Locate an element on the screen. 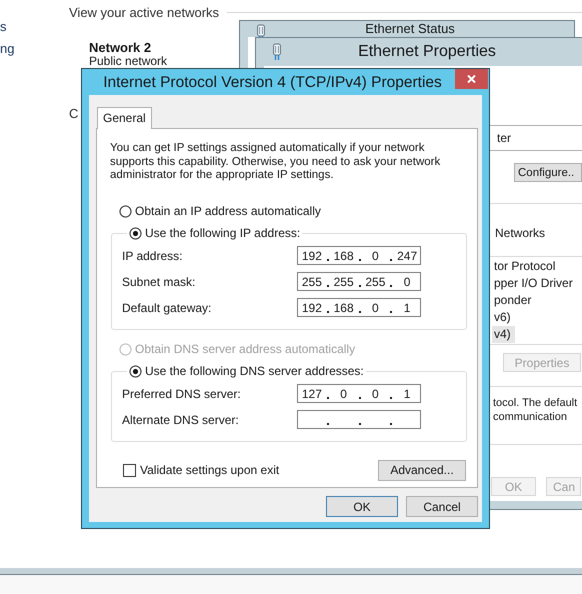 The image size is (582, 594). close-icon is located at coordinates (471, 79).